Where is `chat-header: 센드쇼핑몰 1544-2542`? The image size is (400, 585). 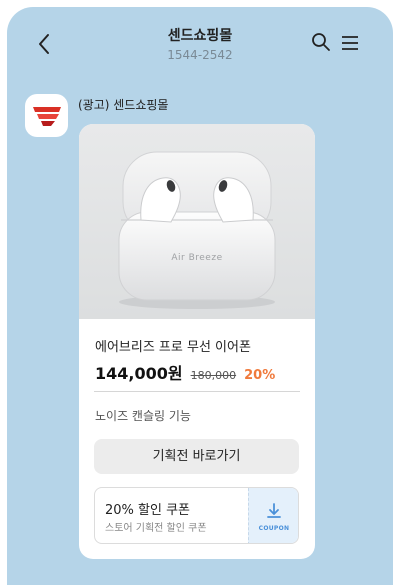 chat-header: 센드쇼핑몰 1544-2542 is located at coordinates (200, 38).